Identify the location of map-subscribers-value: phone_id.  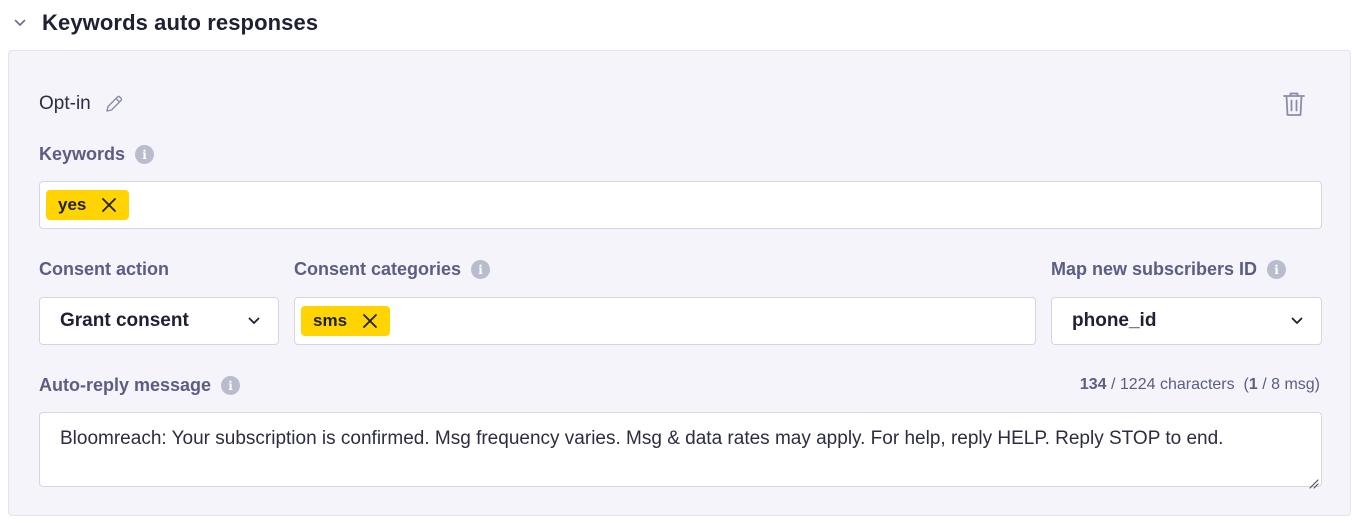
(1114, 320).